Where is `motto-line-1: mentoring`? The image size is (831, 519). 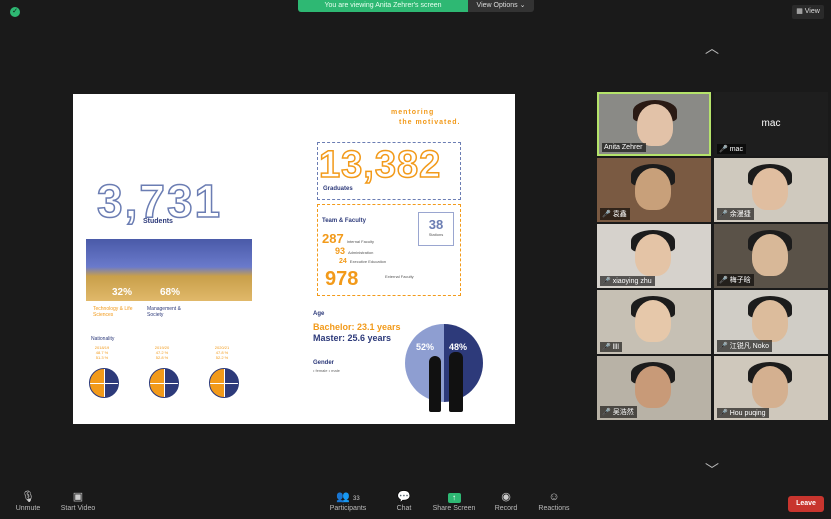 motto-line-1: mentoring is located at coordinates (413, 112).